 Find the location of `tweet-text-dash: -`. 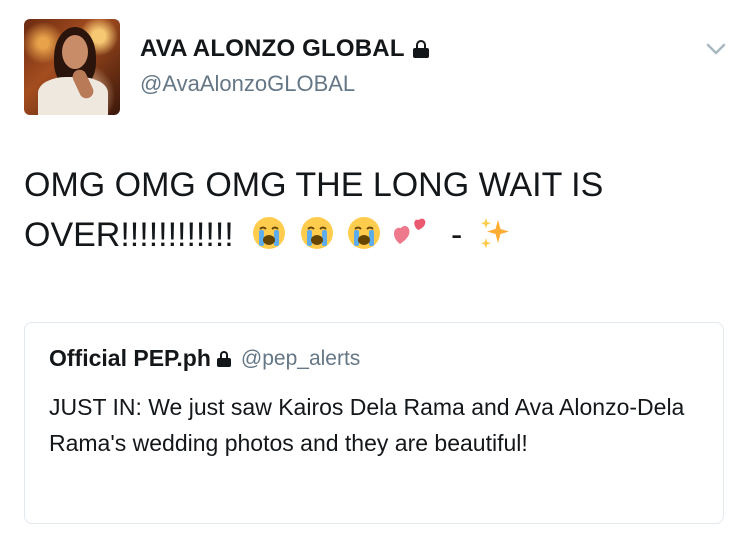

tweet-text-dash: - is located at coordinates (456, 235).